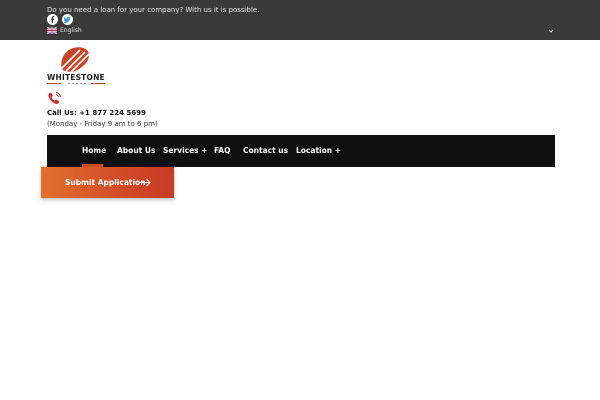 Image resolution: width=600 pixels, height=400 pixels. Describe the element at coordinates (52, 19) in the screenshot. I see `facebook-icon` at that location.